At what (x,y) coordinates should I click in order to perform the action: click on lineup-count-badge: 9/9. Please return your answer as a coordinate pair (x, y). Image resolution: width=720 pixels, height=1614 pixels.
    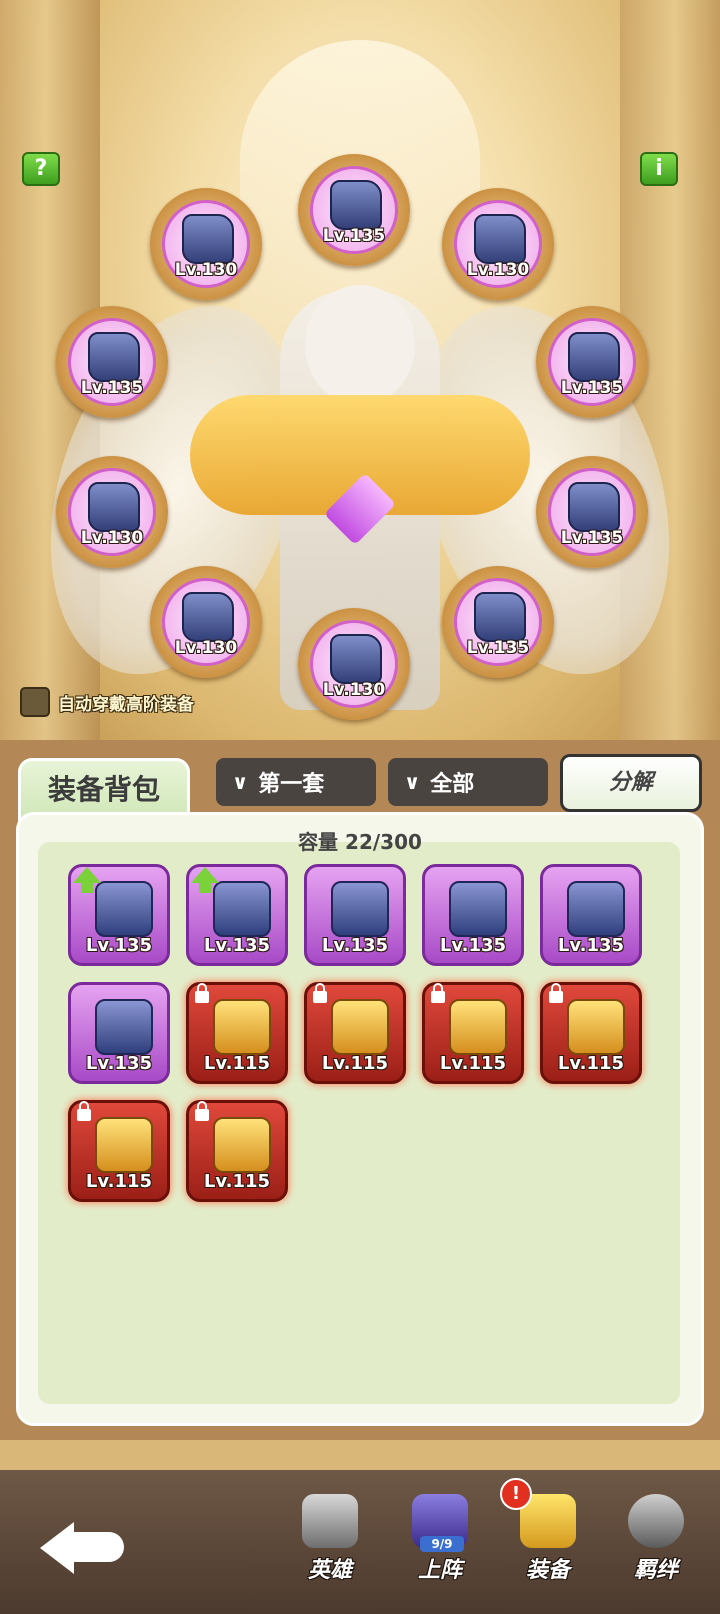
    Looking at the image, I should click on (442, 1544).